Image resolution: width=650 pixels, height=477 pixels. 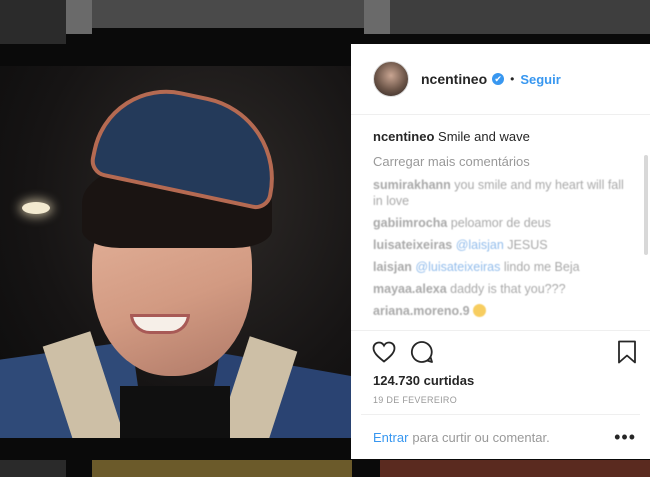 What do you see at coordinates (390, 437) in the screenshot?
I see `login-link: Entrar` at bounding box center [390, 437].